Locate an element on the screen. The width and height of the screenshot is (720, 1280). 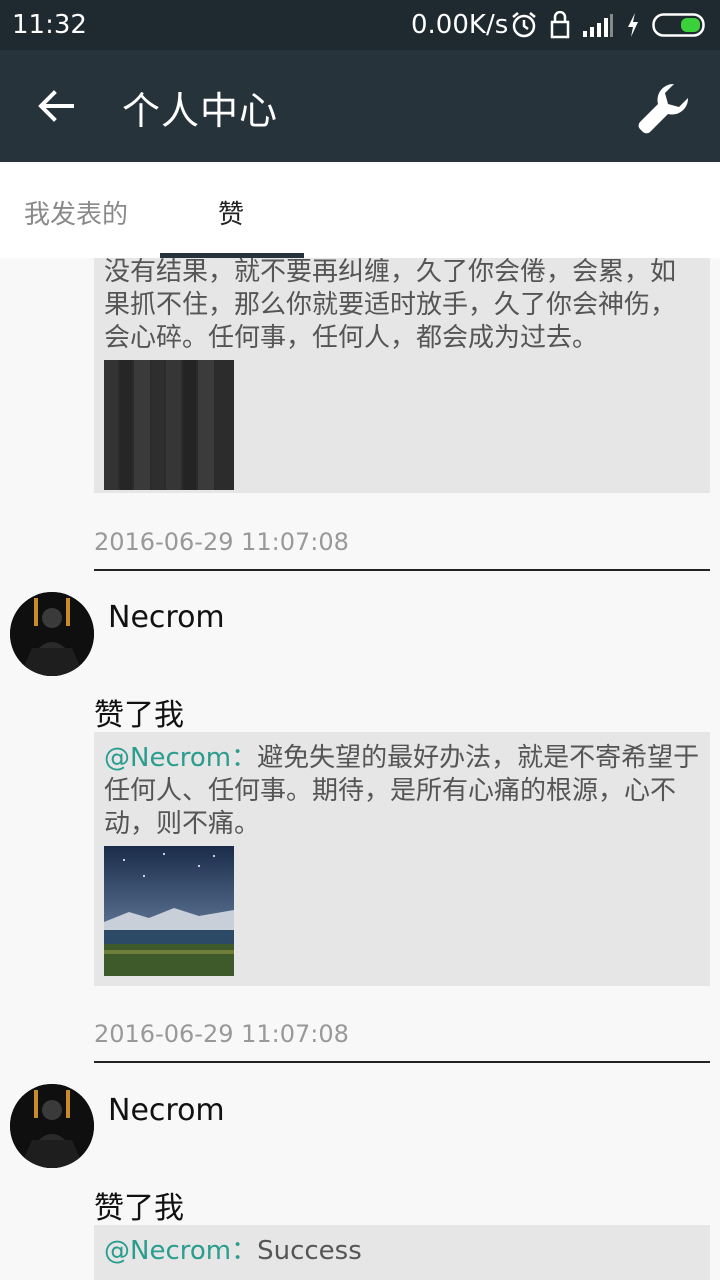
alarm-icon is located at coordinates (524, 25).